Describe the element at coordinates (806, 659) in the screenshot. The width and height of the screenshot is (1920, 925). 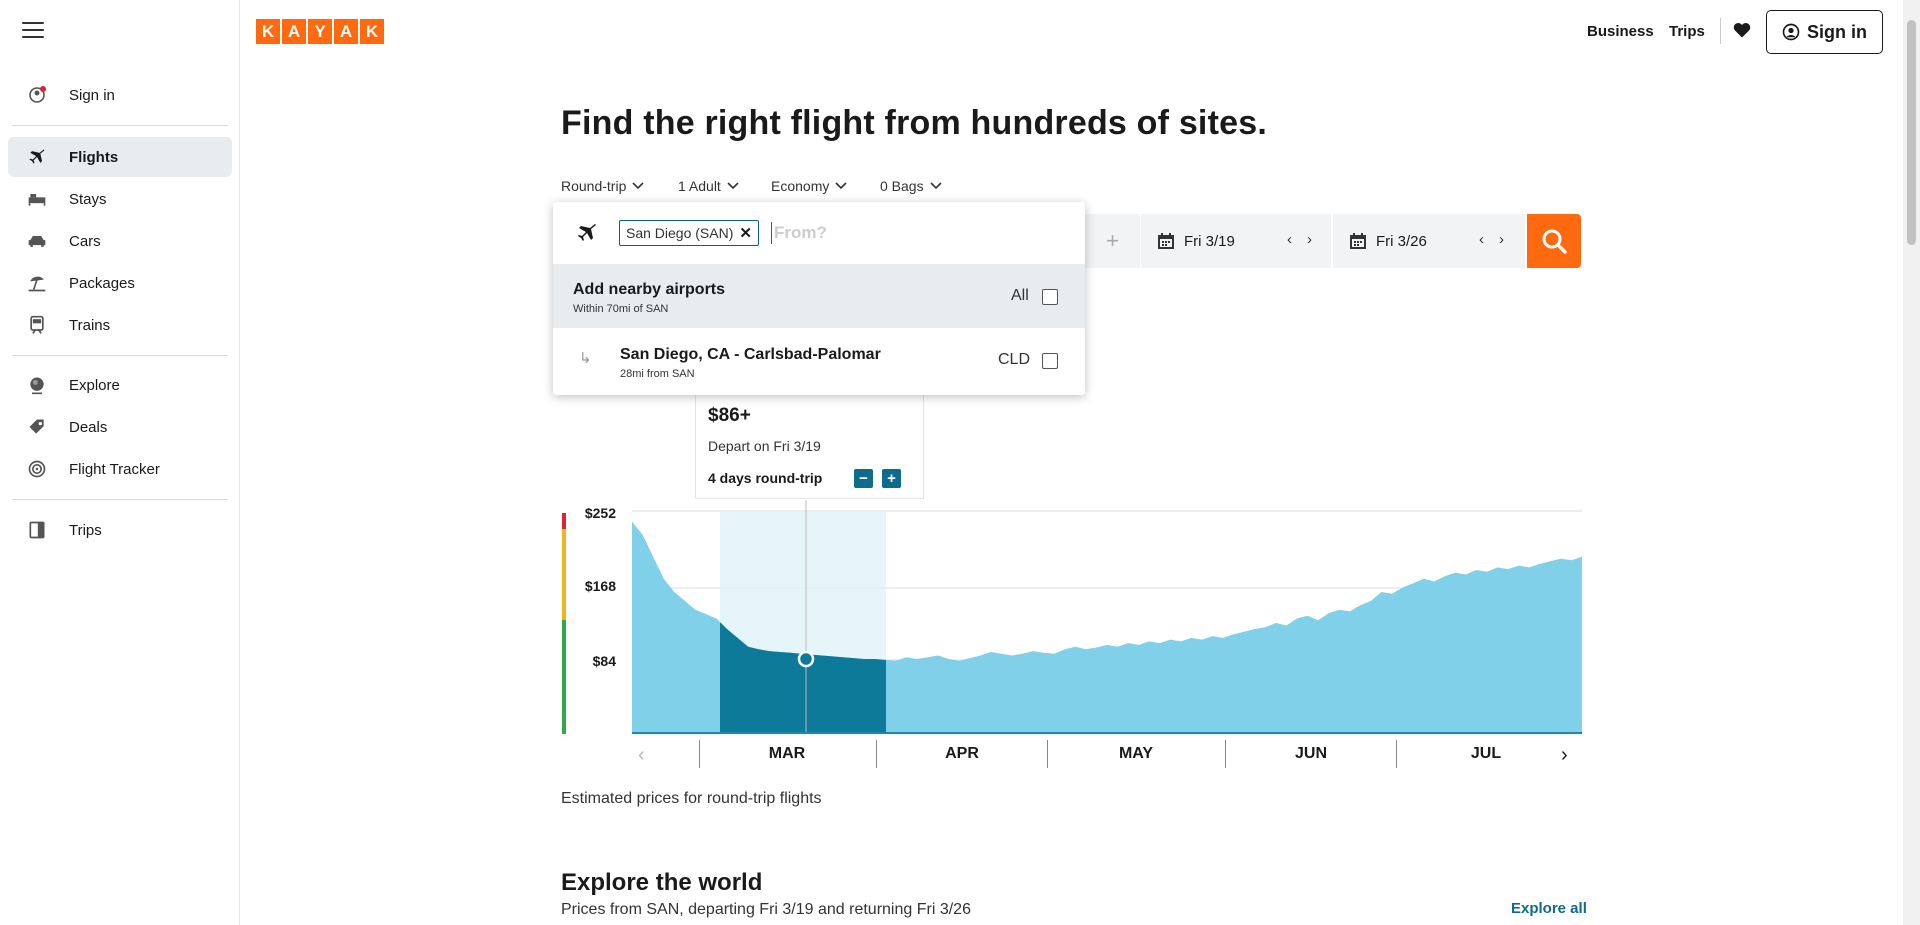
I see `selected-price-marker` at that location.